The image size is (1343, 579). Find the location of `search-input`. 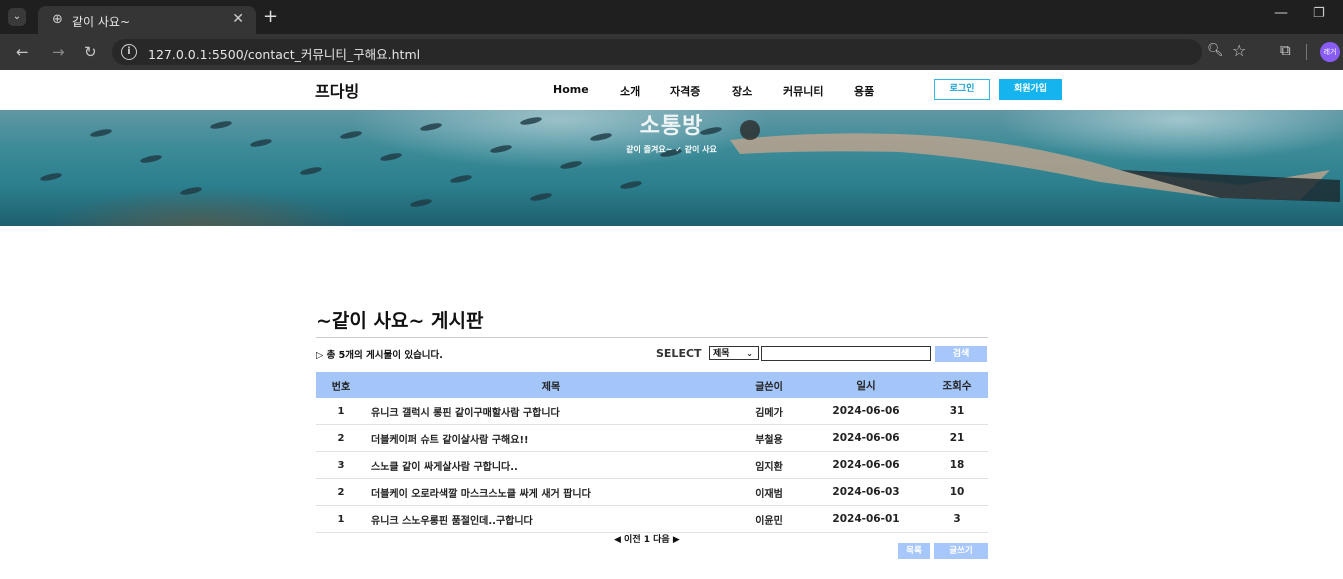

search-input is located at coordinates (846, 353).